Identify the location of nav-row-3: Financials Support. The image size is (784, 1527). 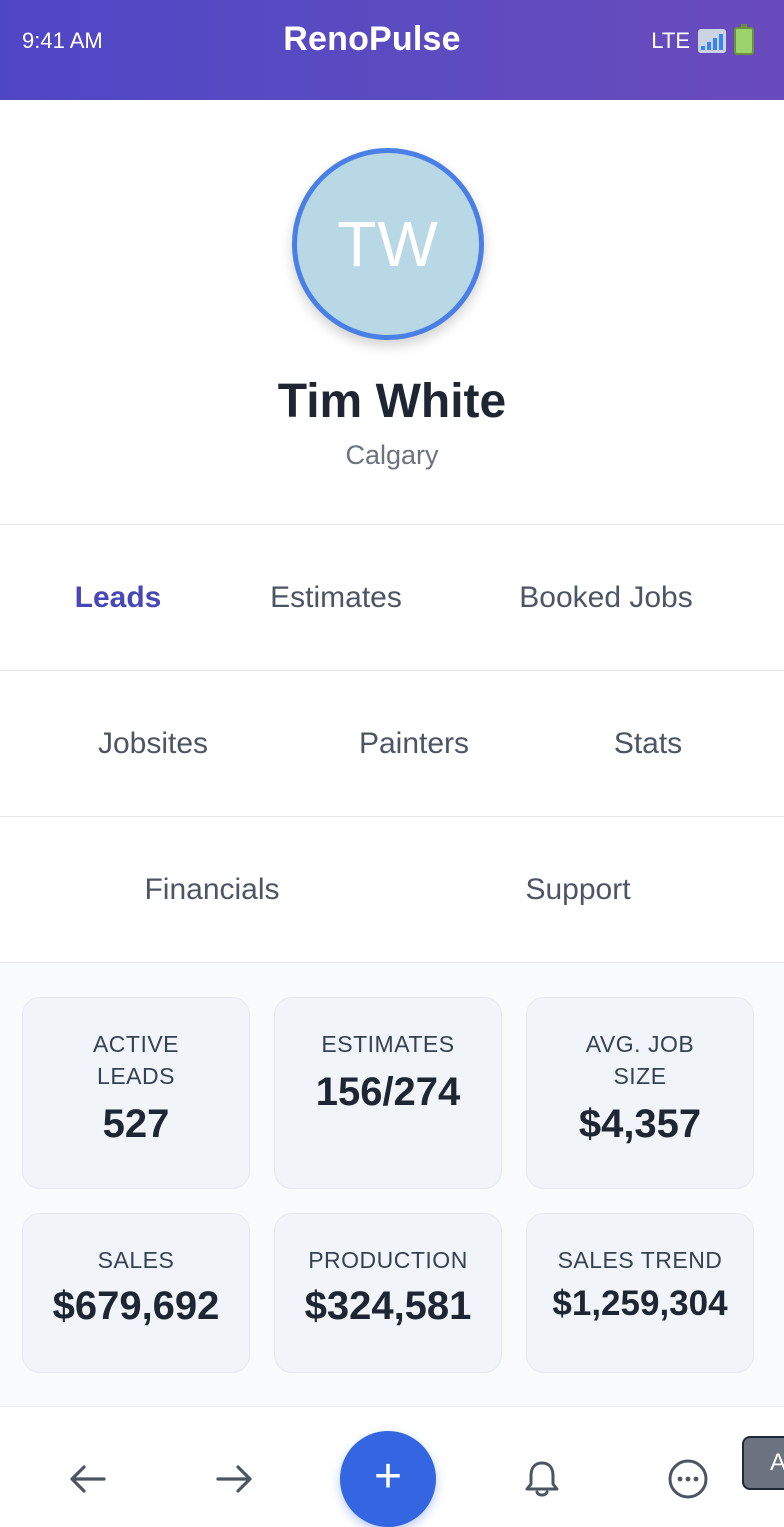
(392, 889).